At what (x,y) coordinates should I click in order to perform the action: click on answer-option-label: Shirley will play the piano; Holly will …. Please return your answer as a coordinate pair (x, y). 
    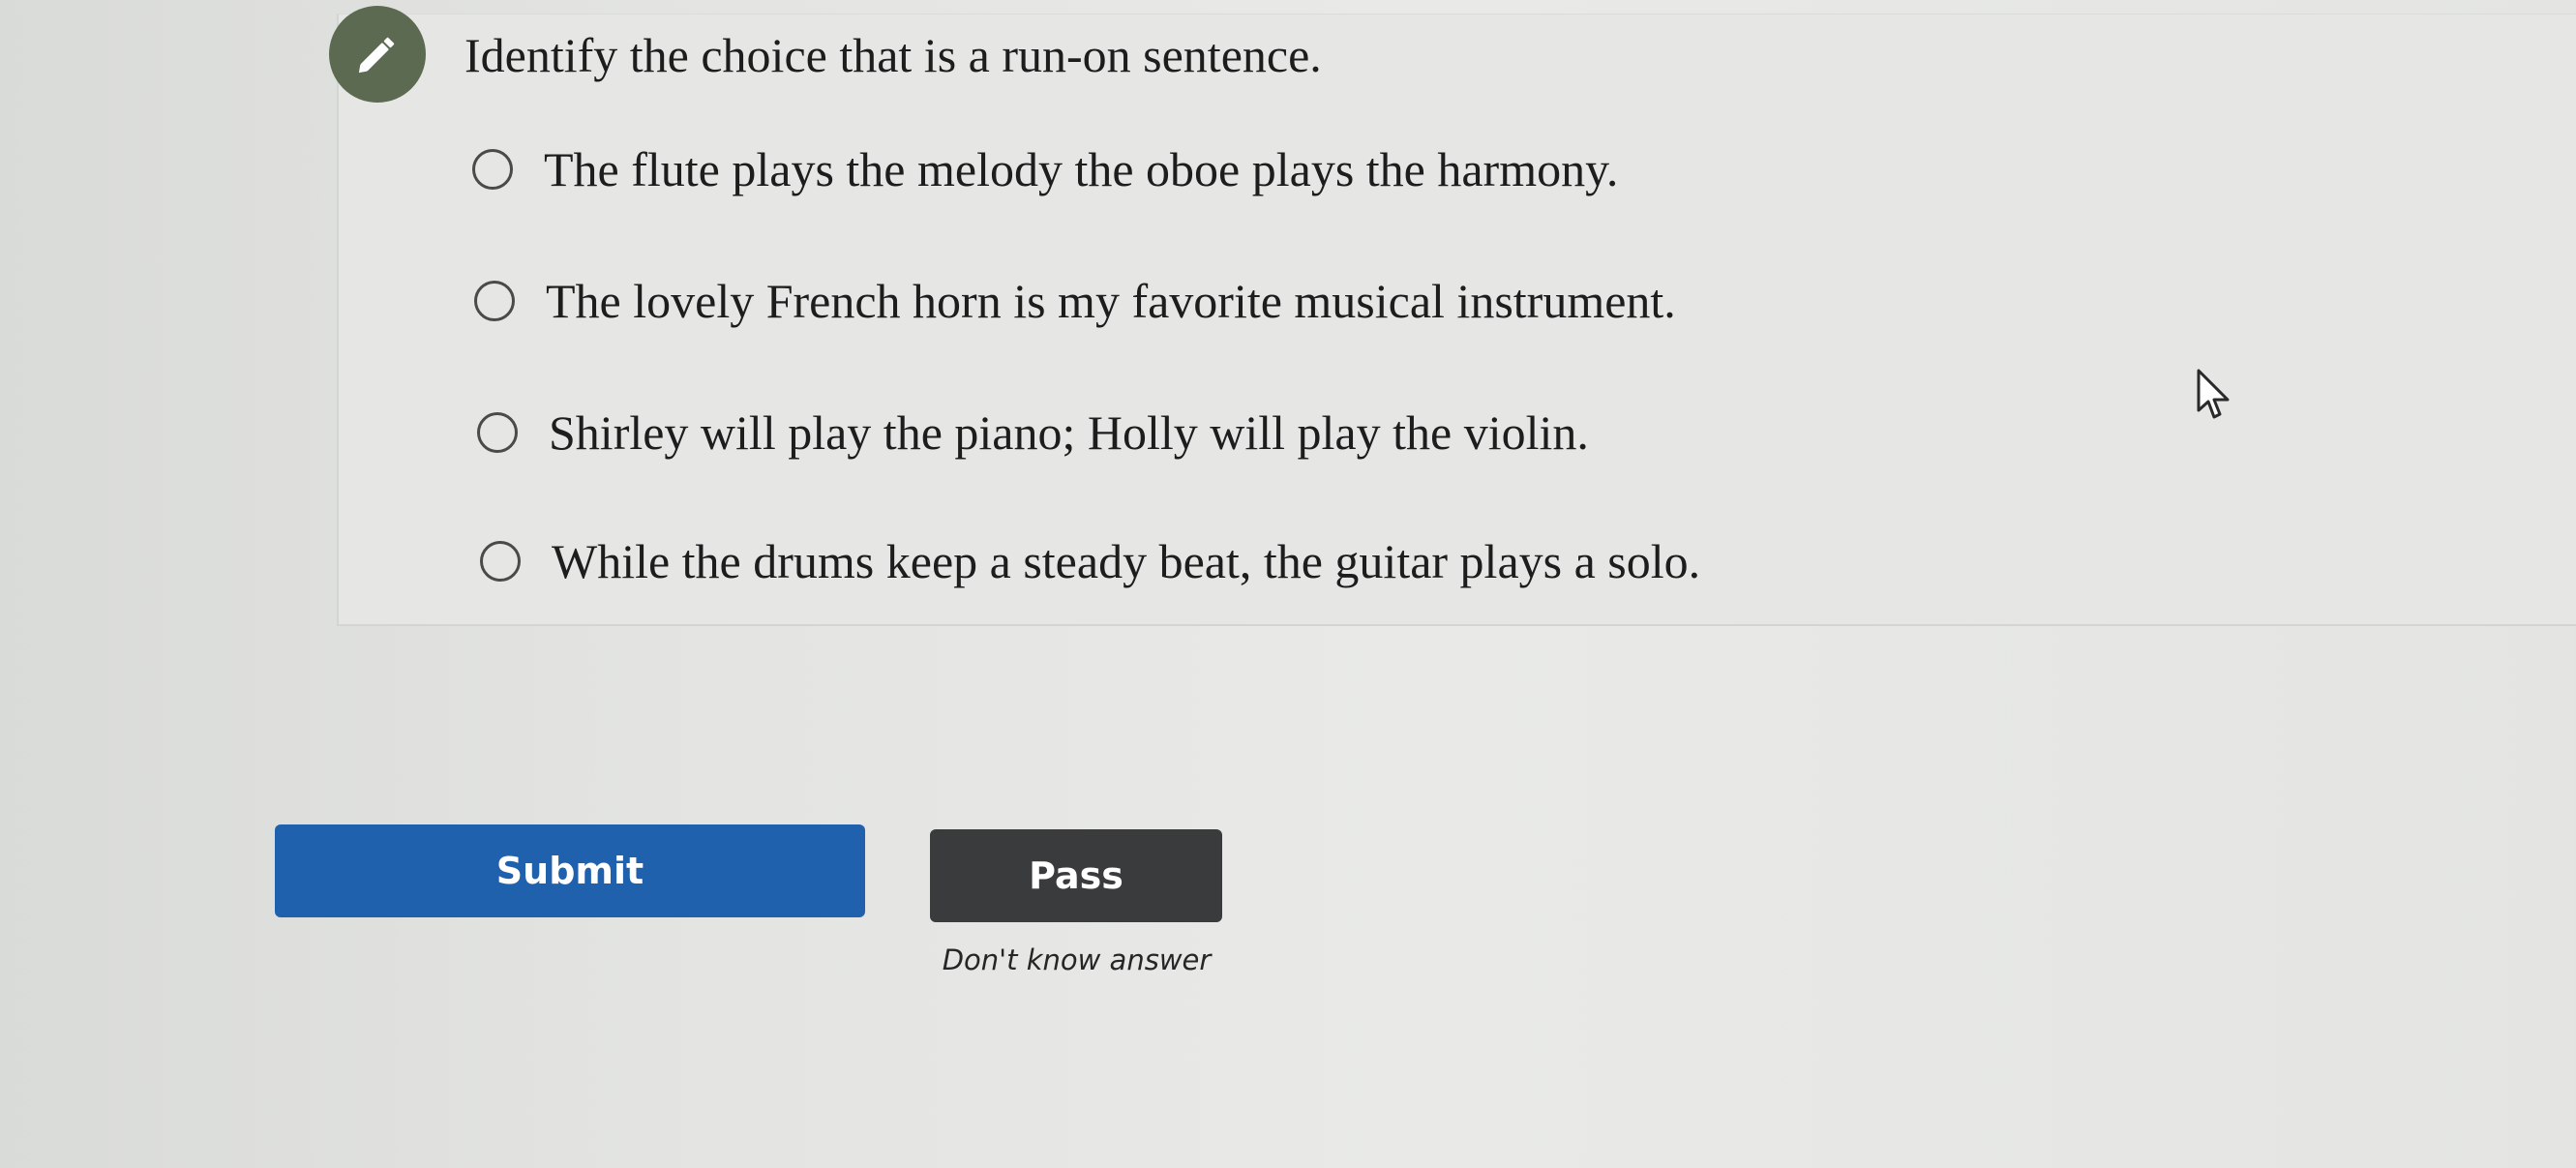
    Looking at the image, I should click on (1069, 432).